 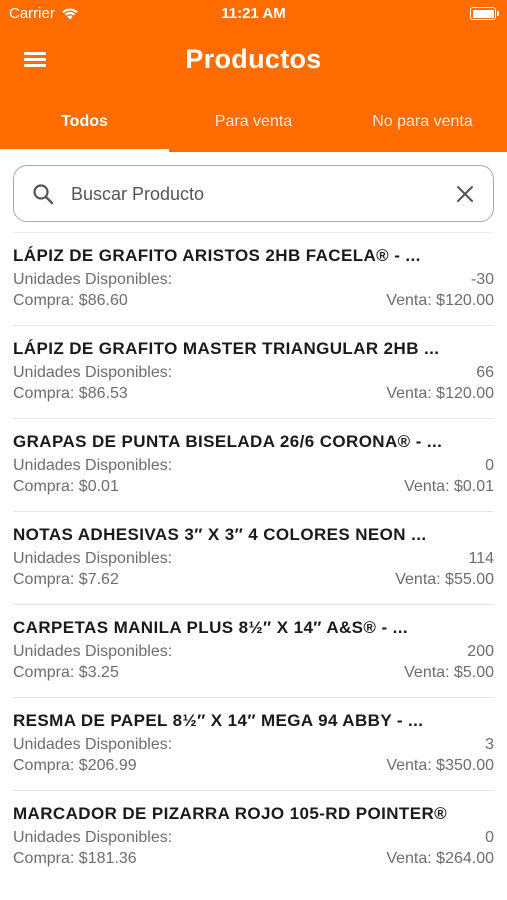 I want to click on purchase-price: Compra: $206.99, so click(x=75, y=765).